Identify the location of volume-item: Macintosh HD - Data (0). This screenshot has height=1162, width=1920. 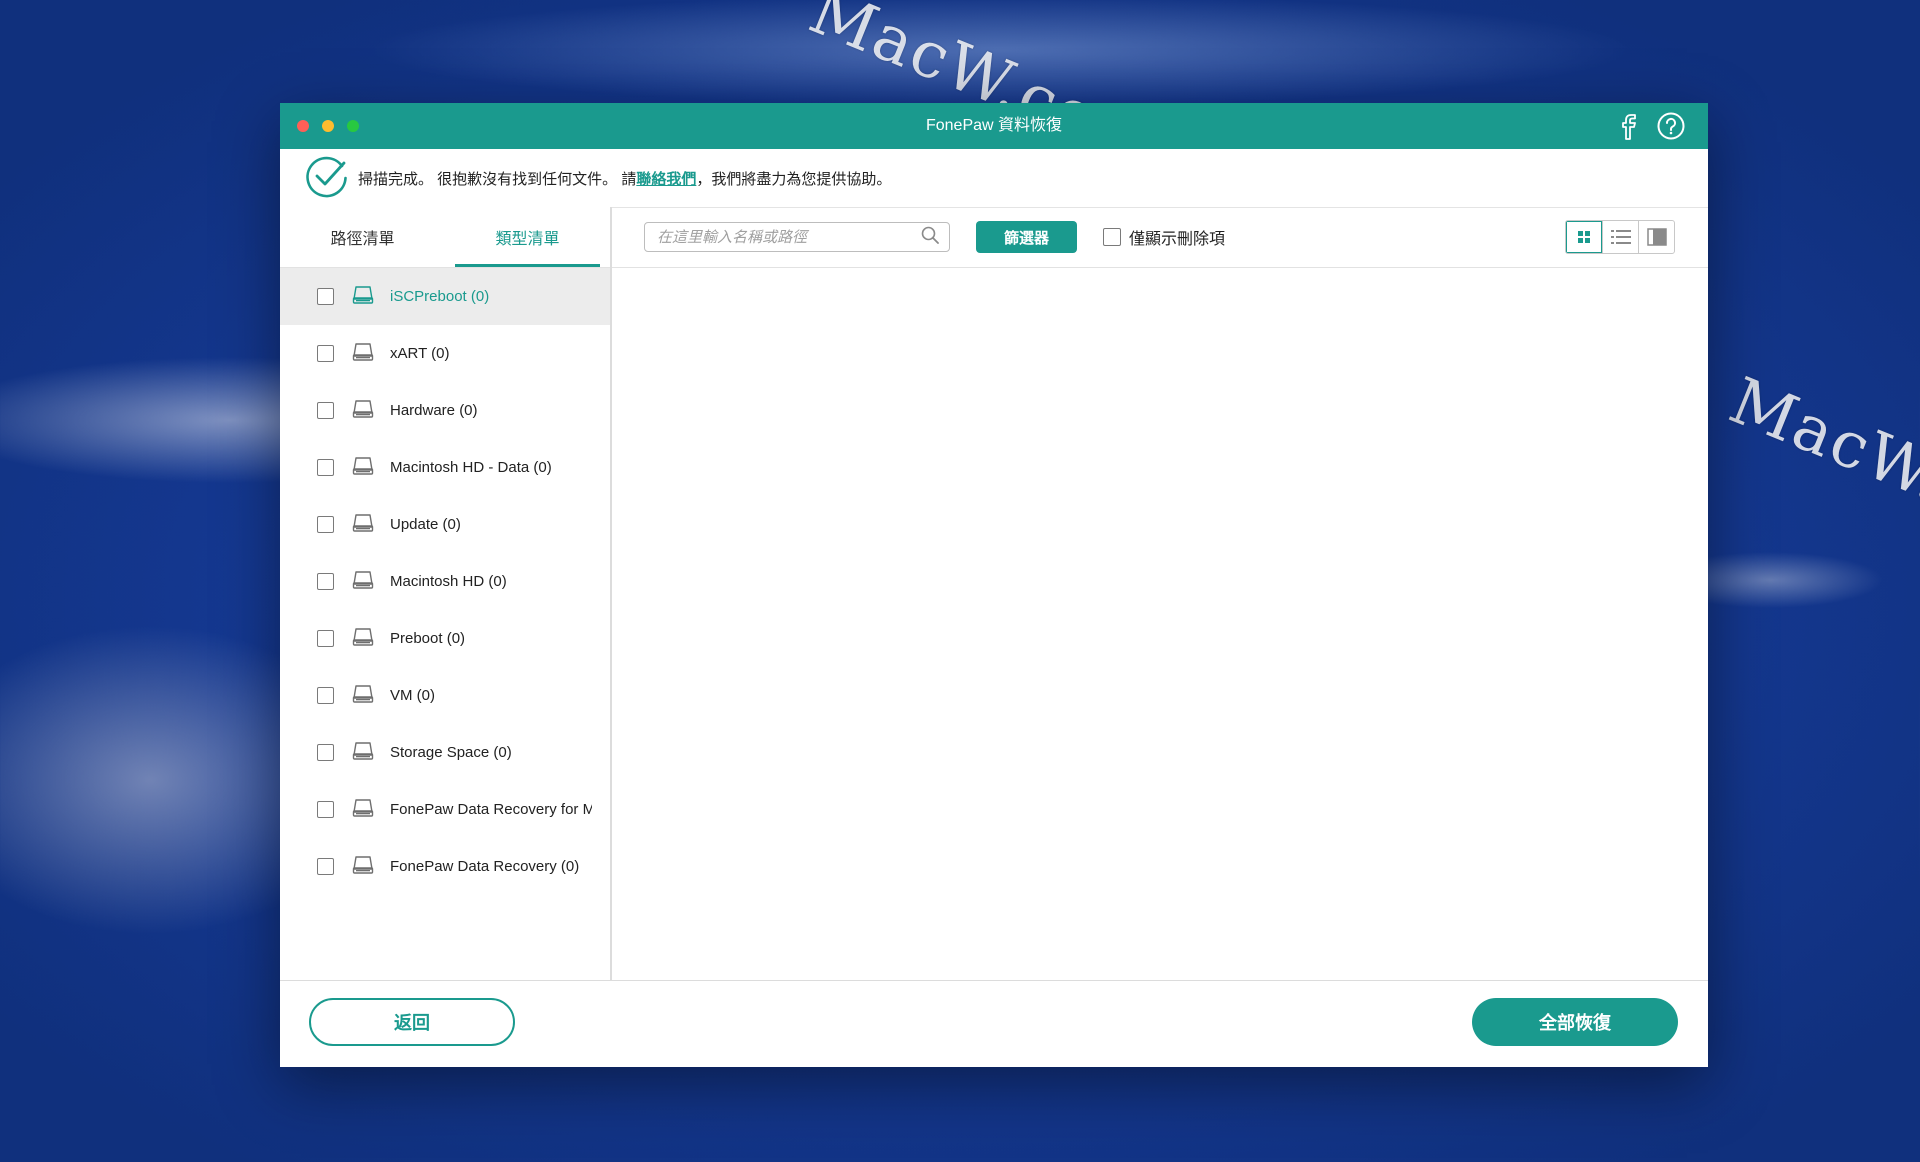
(445, 467).